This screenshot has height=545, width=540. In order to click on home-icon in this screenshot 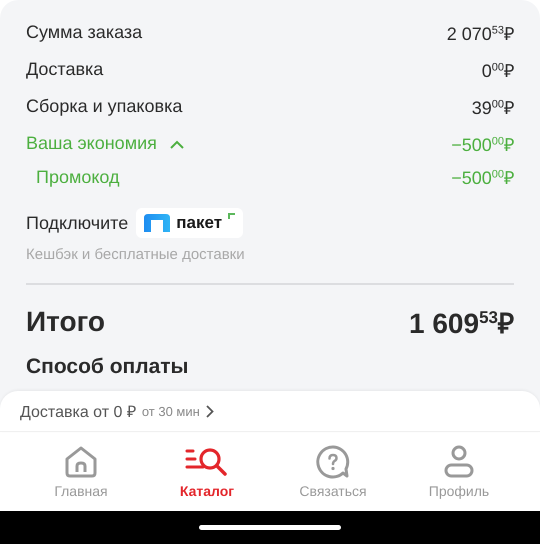, I will do `click(81, 461)`.